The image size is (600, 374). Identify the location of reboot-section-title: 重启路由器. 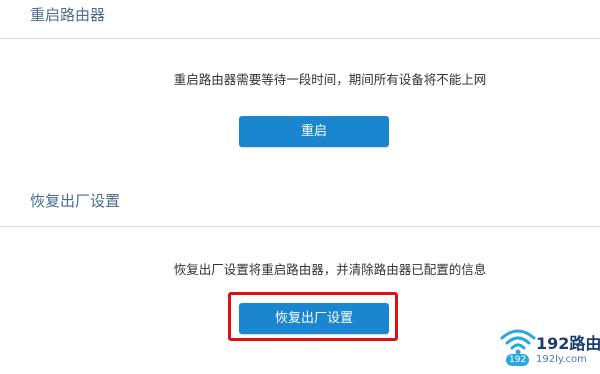
(68, 15).